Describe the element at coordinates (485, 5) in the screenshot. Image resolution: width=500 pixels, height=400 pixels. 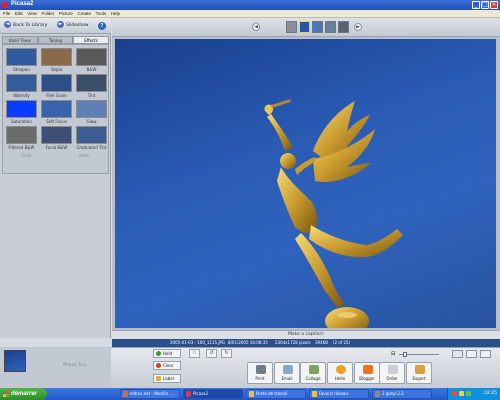
I see `maximize-button: □` at that location.